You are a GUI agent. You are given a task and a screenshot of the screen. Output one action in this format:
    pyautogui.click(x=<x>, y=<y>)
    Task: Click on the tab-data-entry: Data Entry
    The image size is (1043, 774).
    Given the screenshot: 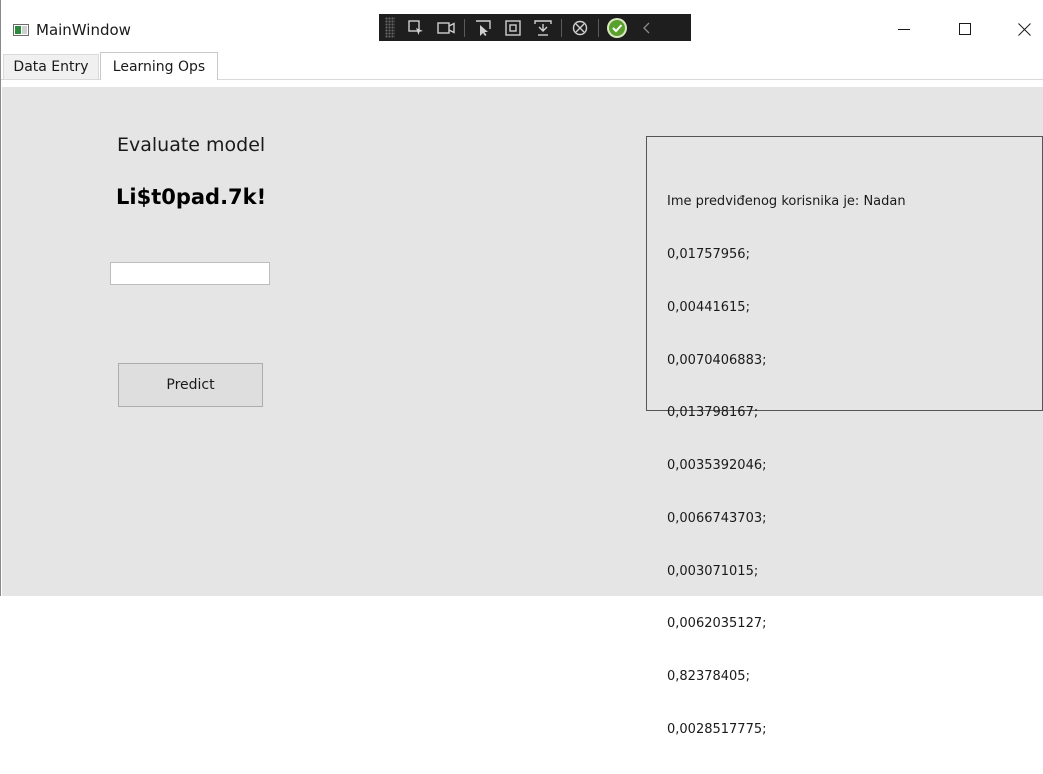 What is the action you would take?
    pyautogui.click(x=51, y=66)
    